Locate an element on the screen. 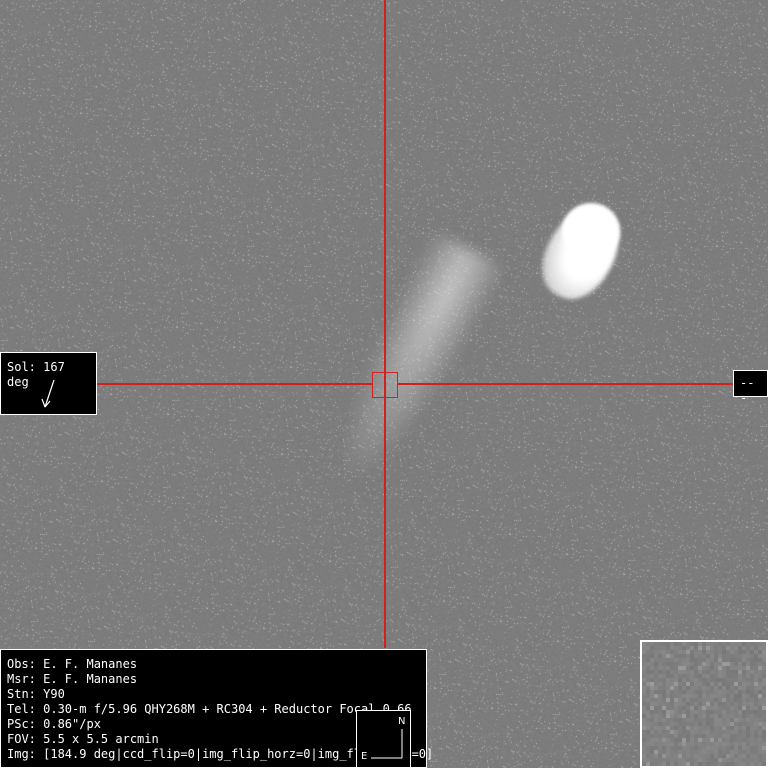 This screenshot has width=768, height=768. crosshair-target-box is located at coordinates (385, 385).